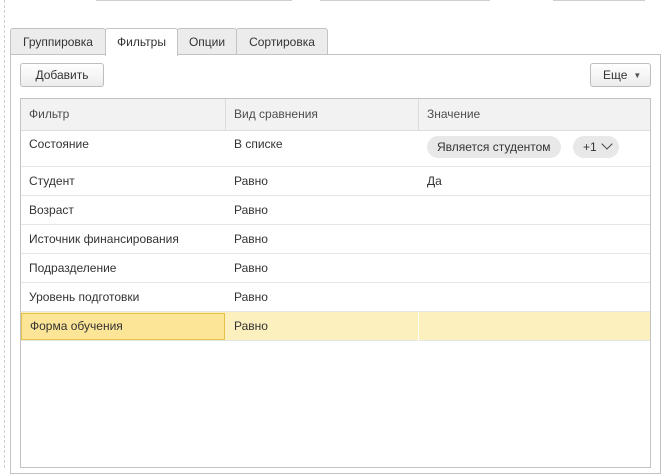 The width and height of the screenshot is (665, 474). Describe the element at coordinates (123, 210) in the screenshot. I see `filter-cell: Возраст` at that location.